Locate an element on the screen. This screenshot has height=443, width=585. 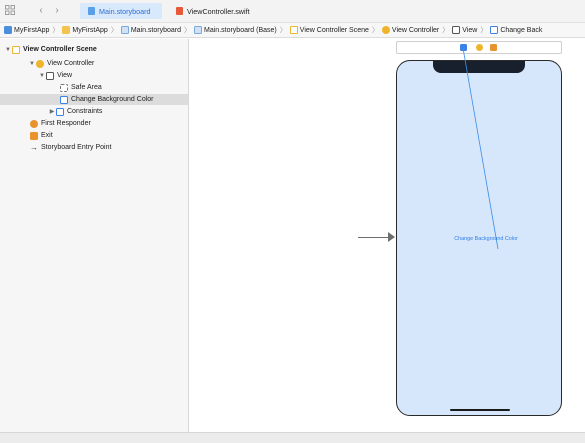
outline-item-constraints: ▶ Constraints is located at coordinates (94, 111).